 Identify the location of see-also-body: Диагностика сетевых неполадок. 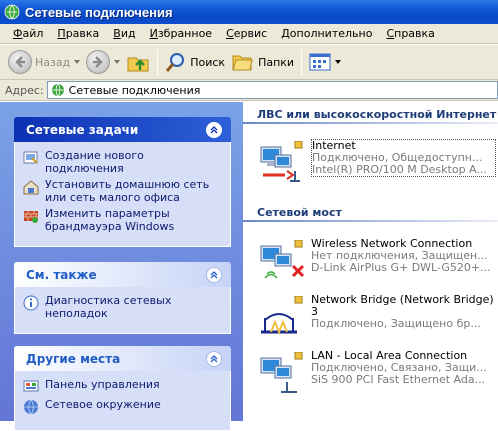
(122, 310).